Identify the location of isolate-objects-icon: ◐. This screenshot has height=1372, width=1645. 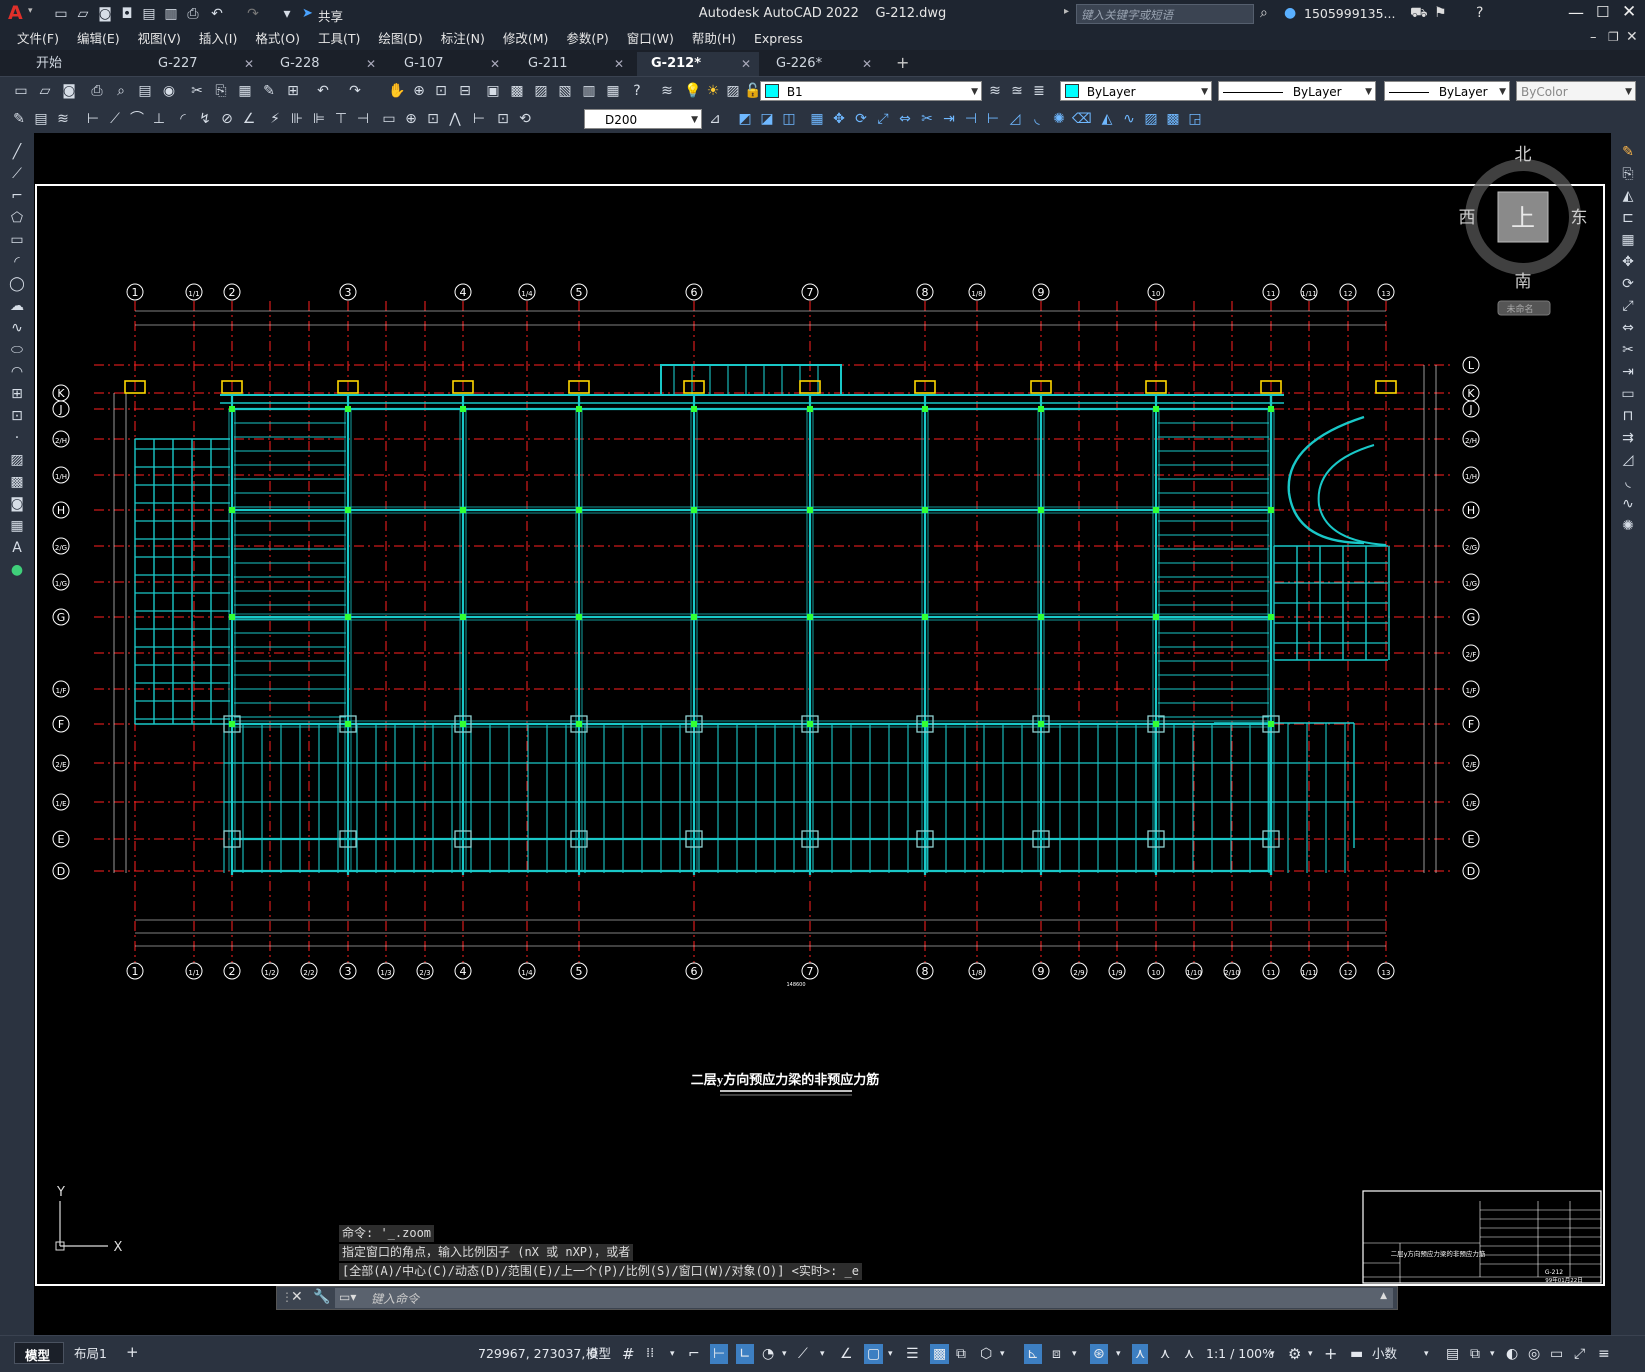
(1512, 1354).